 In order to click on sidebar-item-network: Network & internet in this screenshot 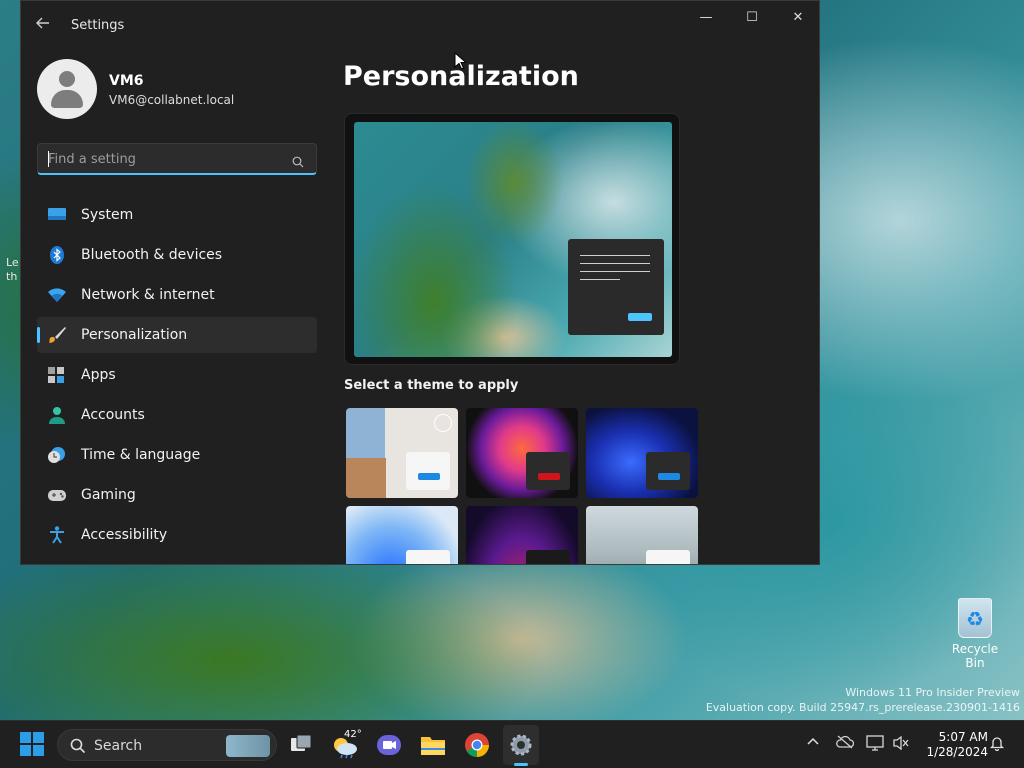, I will do `click(177, 295)`.